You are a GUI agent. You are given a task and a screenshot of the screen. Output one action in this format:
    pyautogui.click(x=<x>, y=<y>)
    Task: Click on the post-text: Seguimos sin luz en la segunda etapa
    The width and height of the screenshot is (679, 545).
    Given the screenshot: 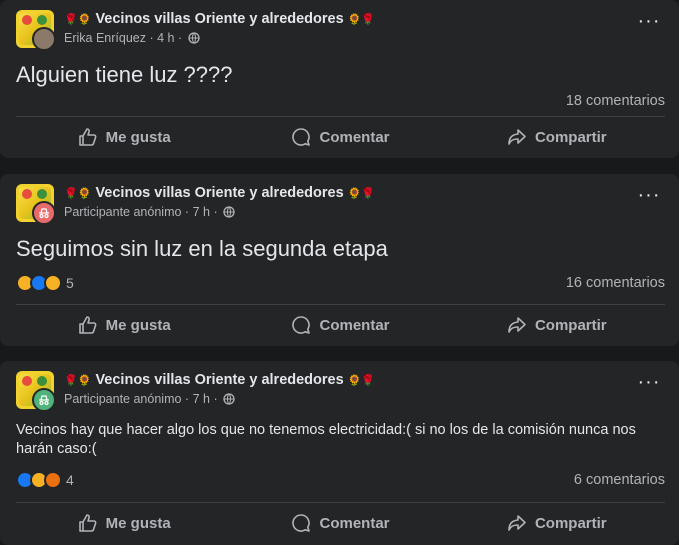 What is the action you would take?
    pyautogui.click(x=202, y=248)
    